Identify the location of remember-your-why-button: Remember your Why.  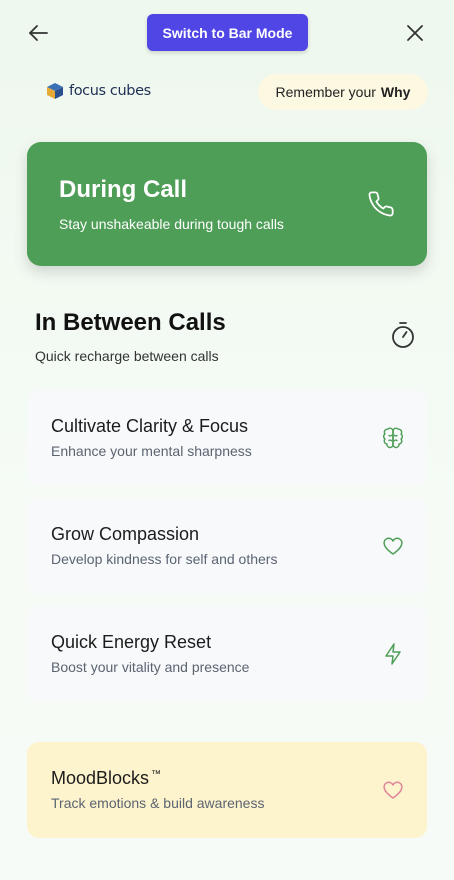
(343, 92).